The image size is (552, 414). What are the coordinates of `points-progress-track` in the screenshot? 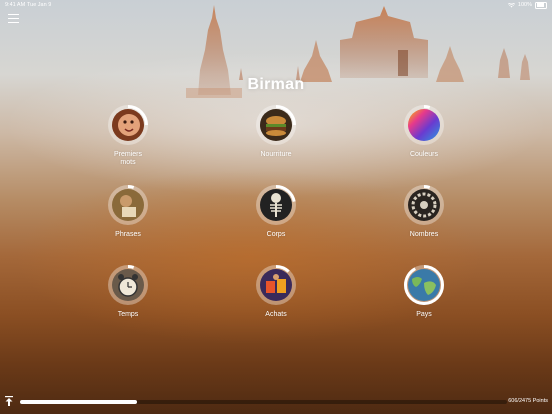 It's located at (263, 402).